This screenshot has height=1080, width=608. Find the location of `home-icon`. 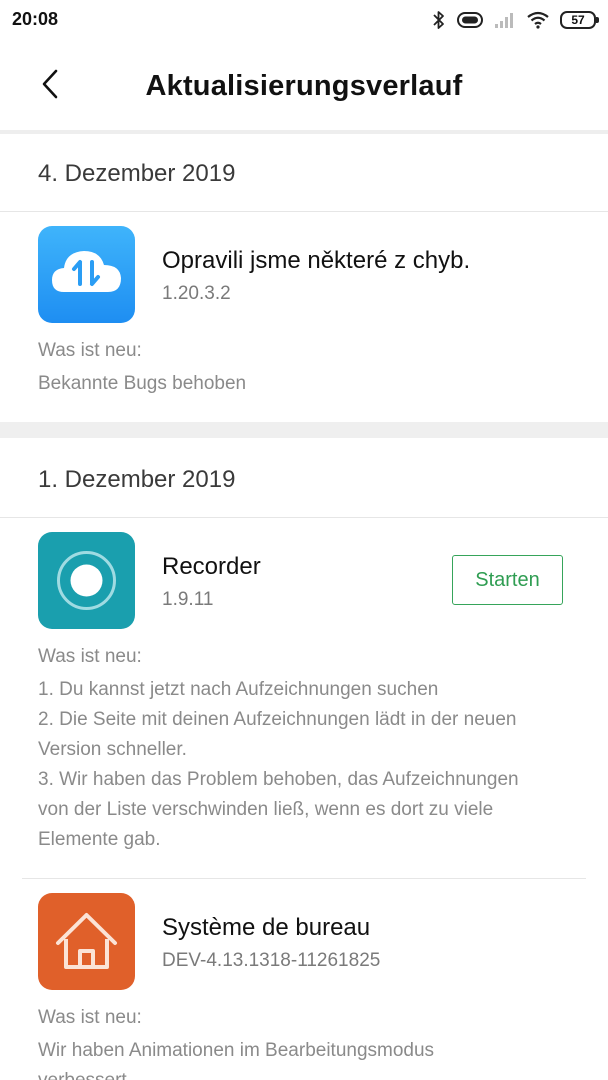

home-icon is located at coordinates (86, 941).